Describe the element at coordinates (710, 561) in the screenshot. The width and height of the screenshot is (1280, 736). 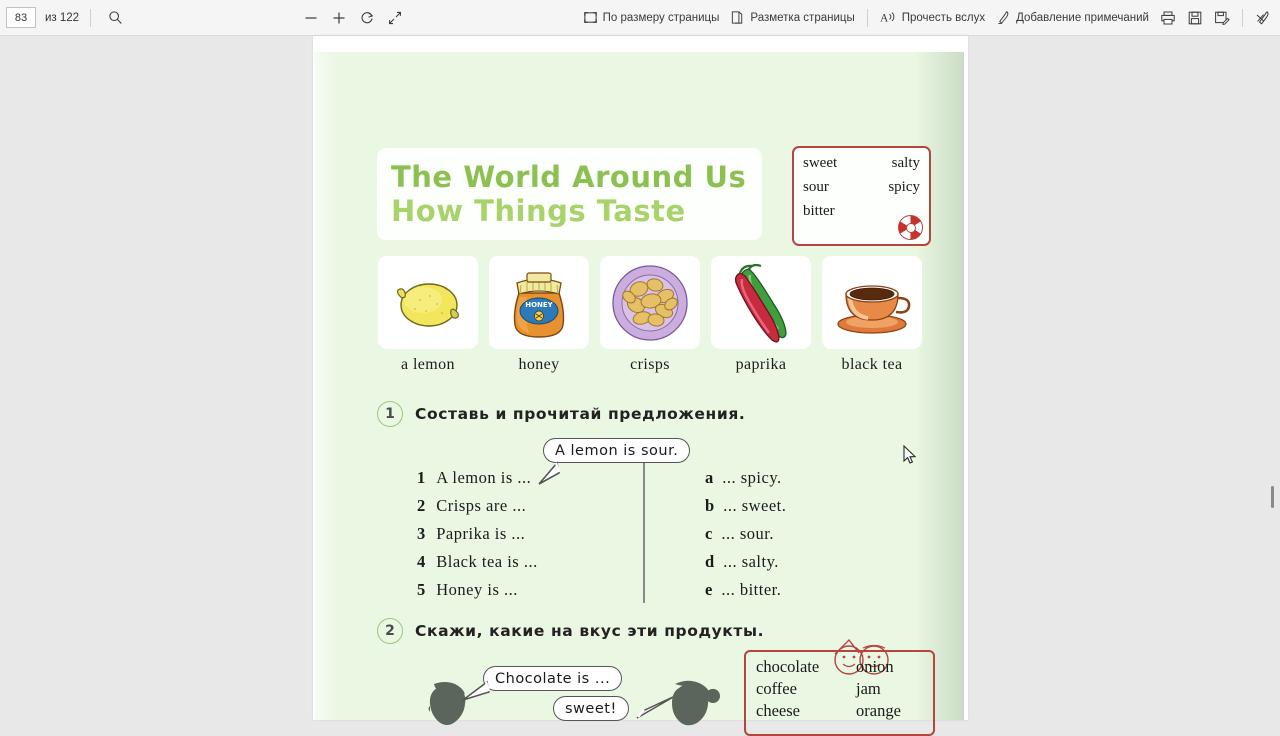
I see `item-marker: d` at that location.